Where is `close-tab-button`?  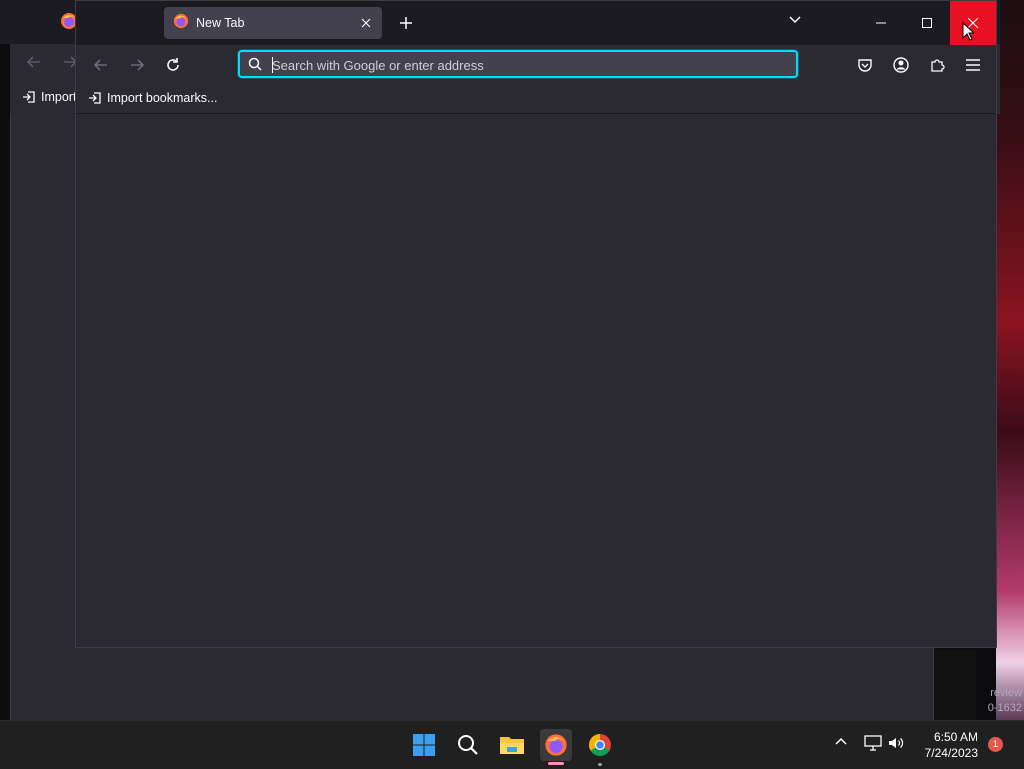
close-tab-button is located at coordinates (366, 23).